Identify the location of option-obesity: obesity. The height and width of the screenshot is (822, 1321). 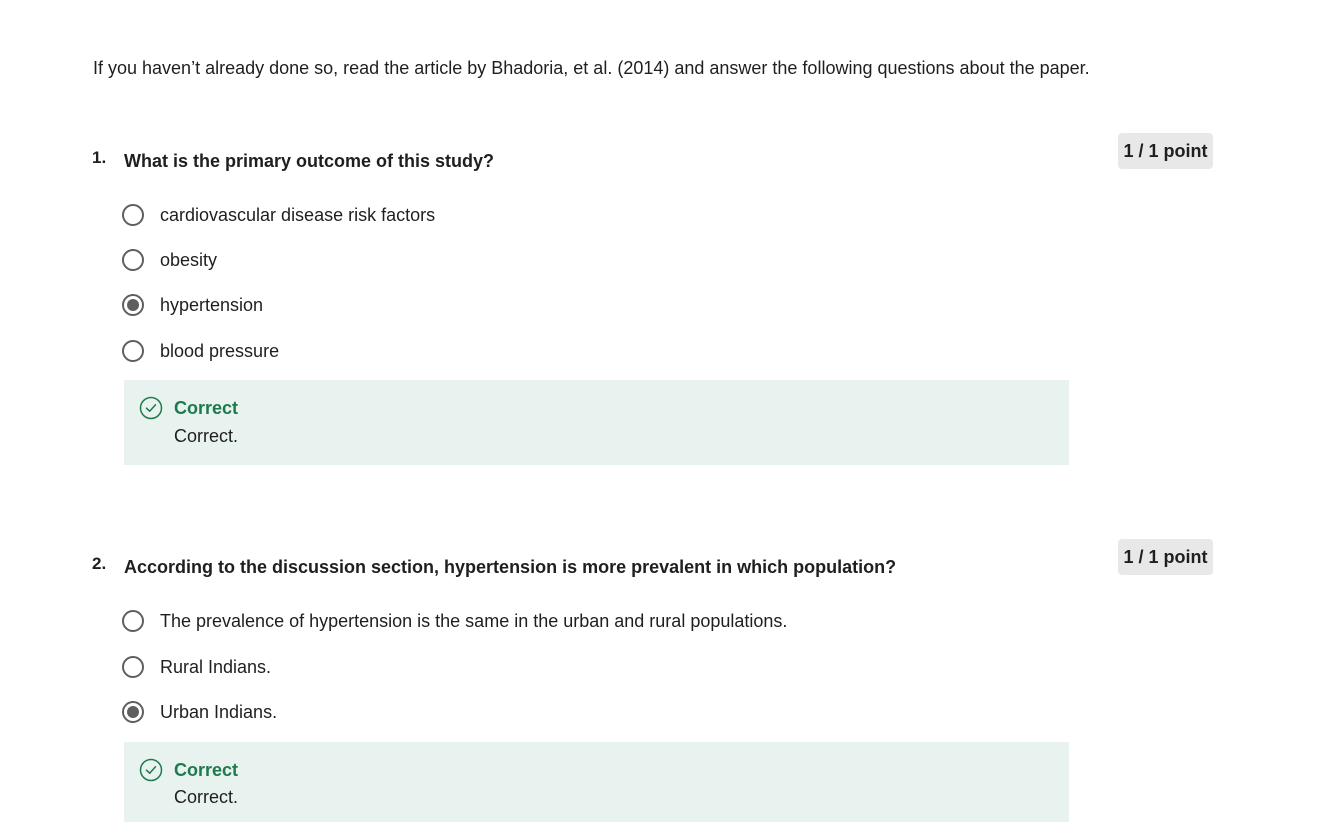
(169, 260).